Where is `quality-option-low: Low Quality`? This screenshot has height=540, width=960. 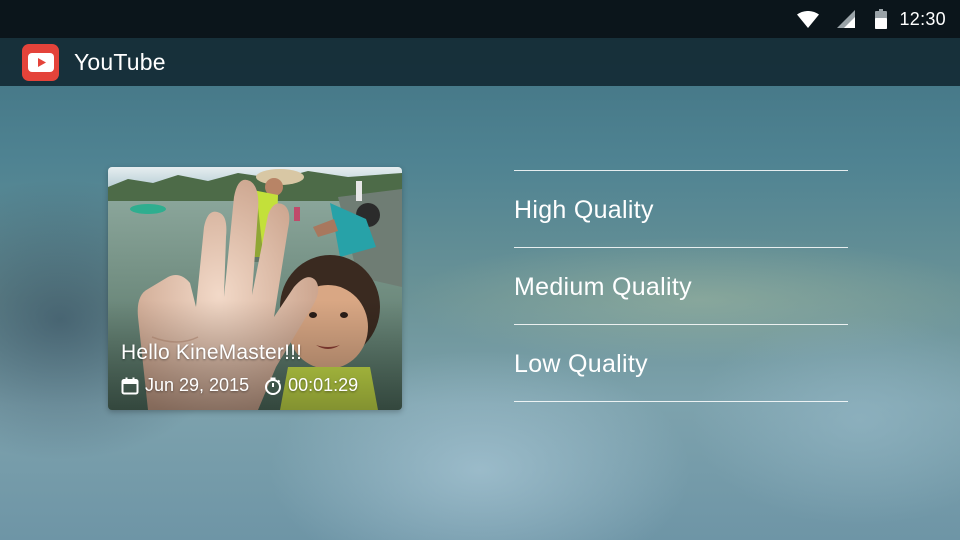 quality-option-low: Low Quality is located at coordinates (681, 363).